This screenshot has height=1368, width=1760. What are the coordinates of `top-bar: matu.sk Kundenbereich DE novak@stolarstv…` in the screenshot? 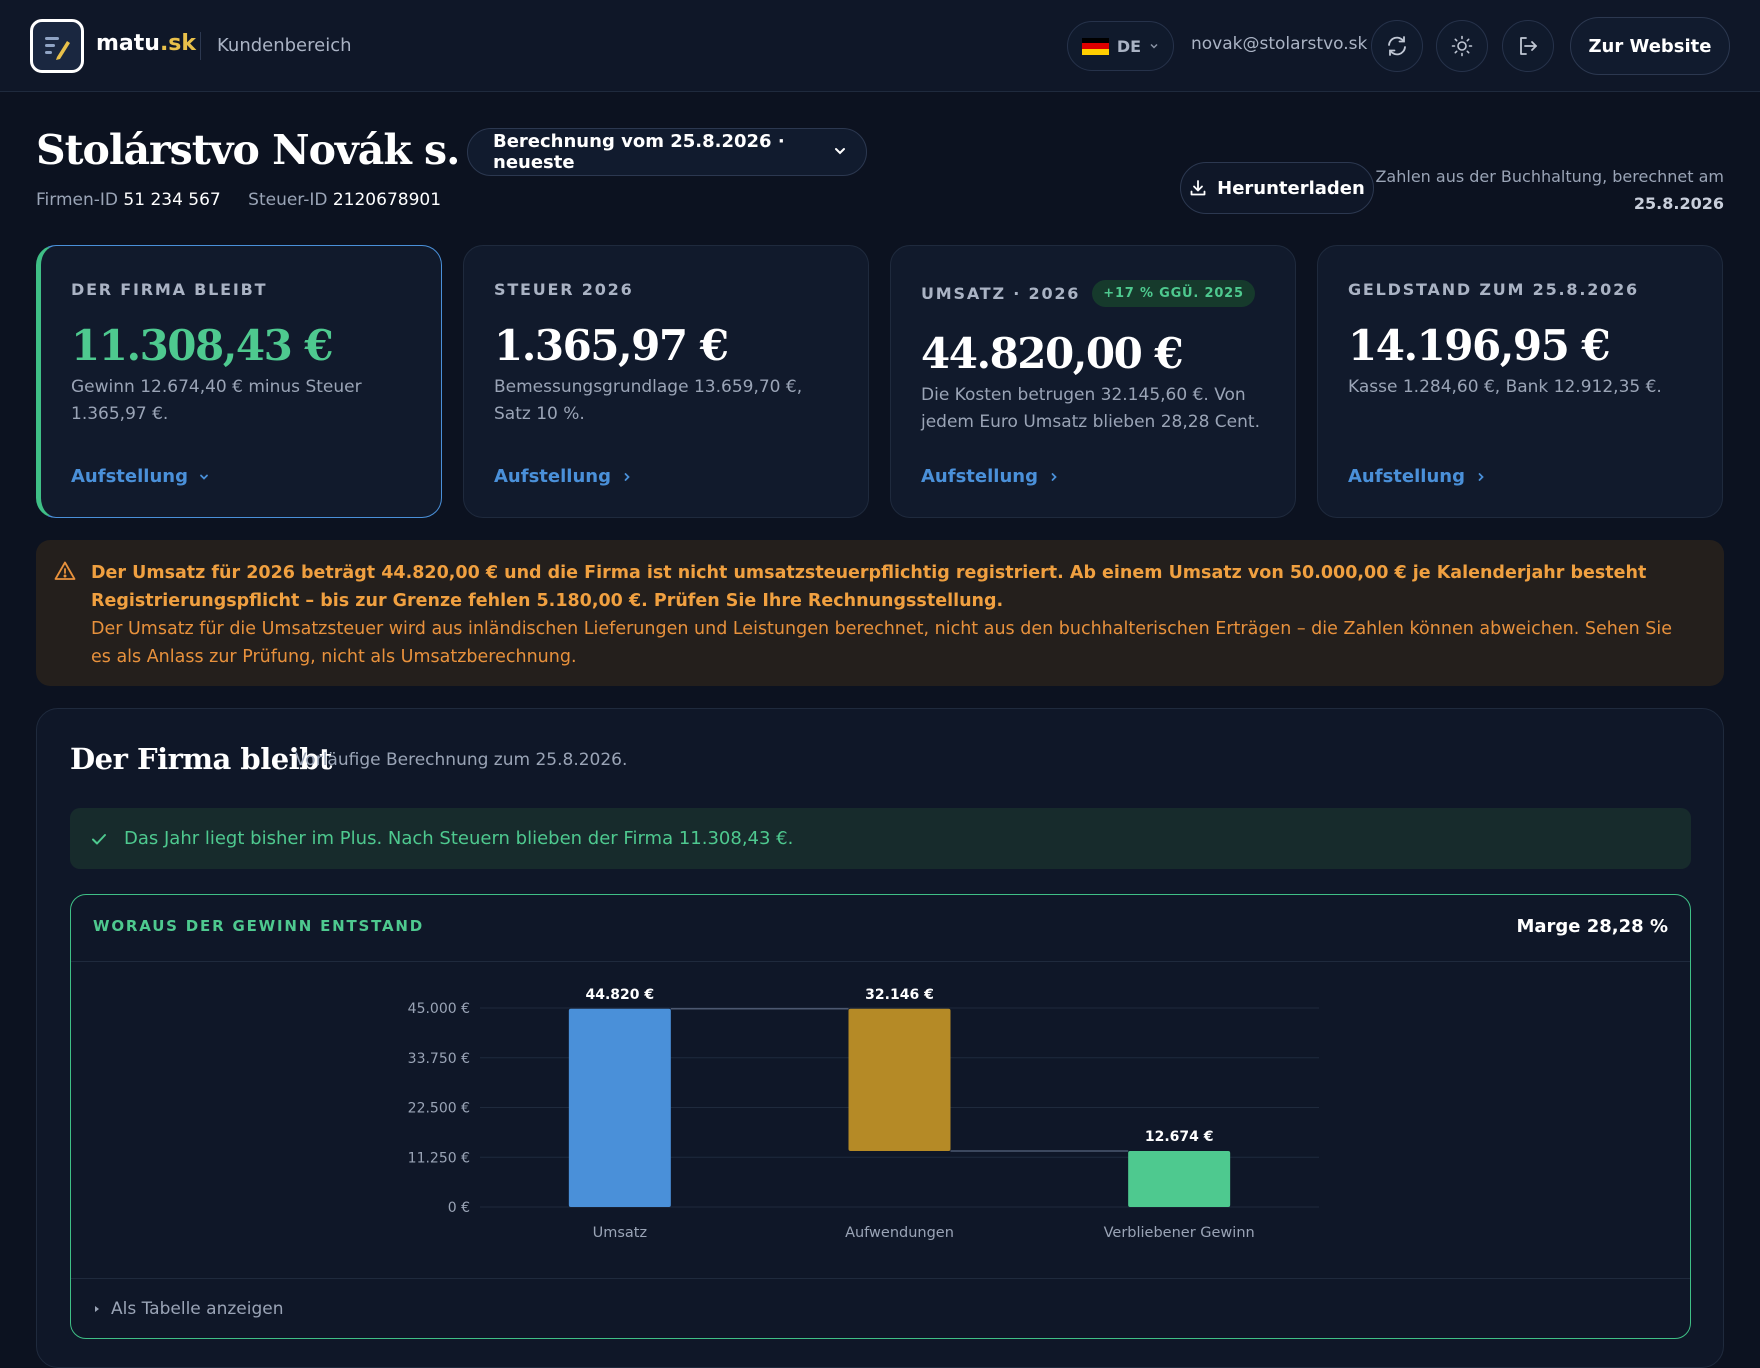 It's located at (880, 46).